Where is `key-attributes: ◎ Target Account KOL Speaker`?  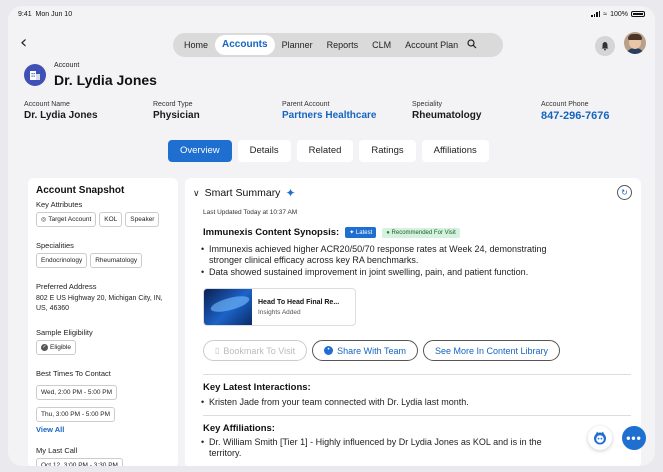 key-attributes: ◎ Target Account KOL Speaker is located at coordinates (103, 219).